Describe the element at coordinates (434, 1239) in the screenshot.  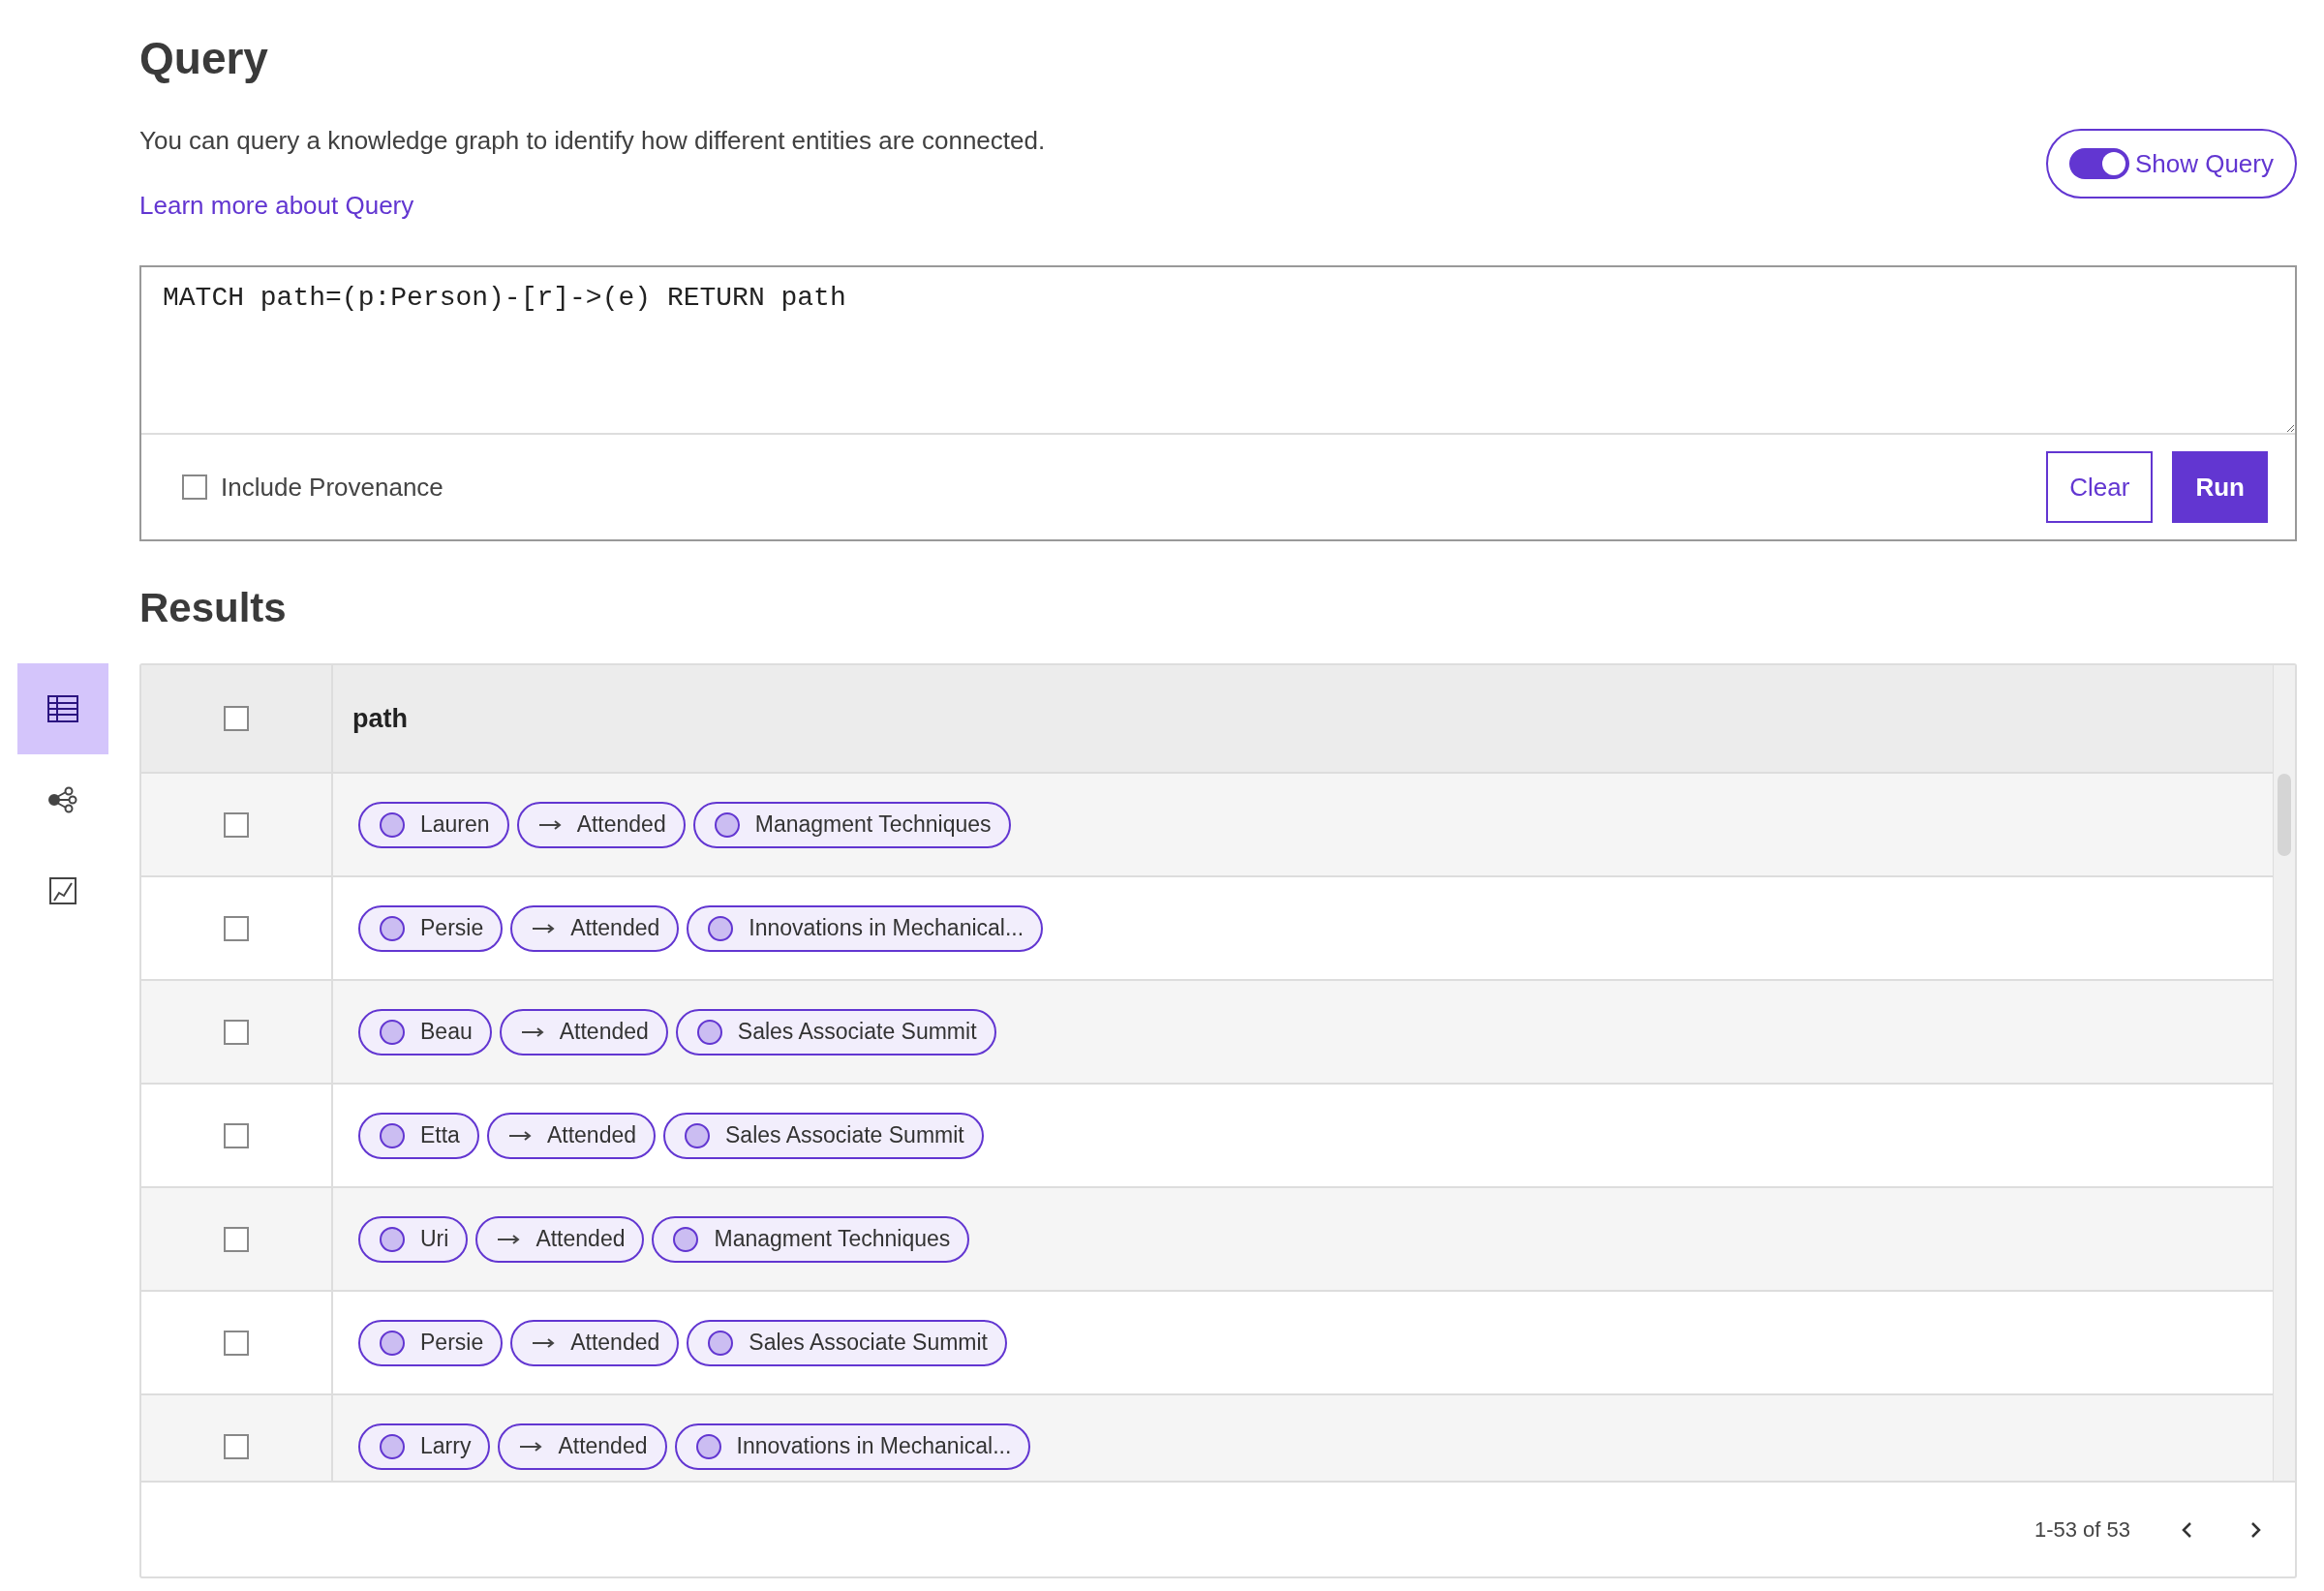
I see `chip-label: Uri` at that location.